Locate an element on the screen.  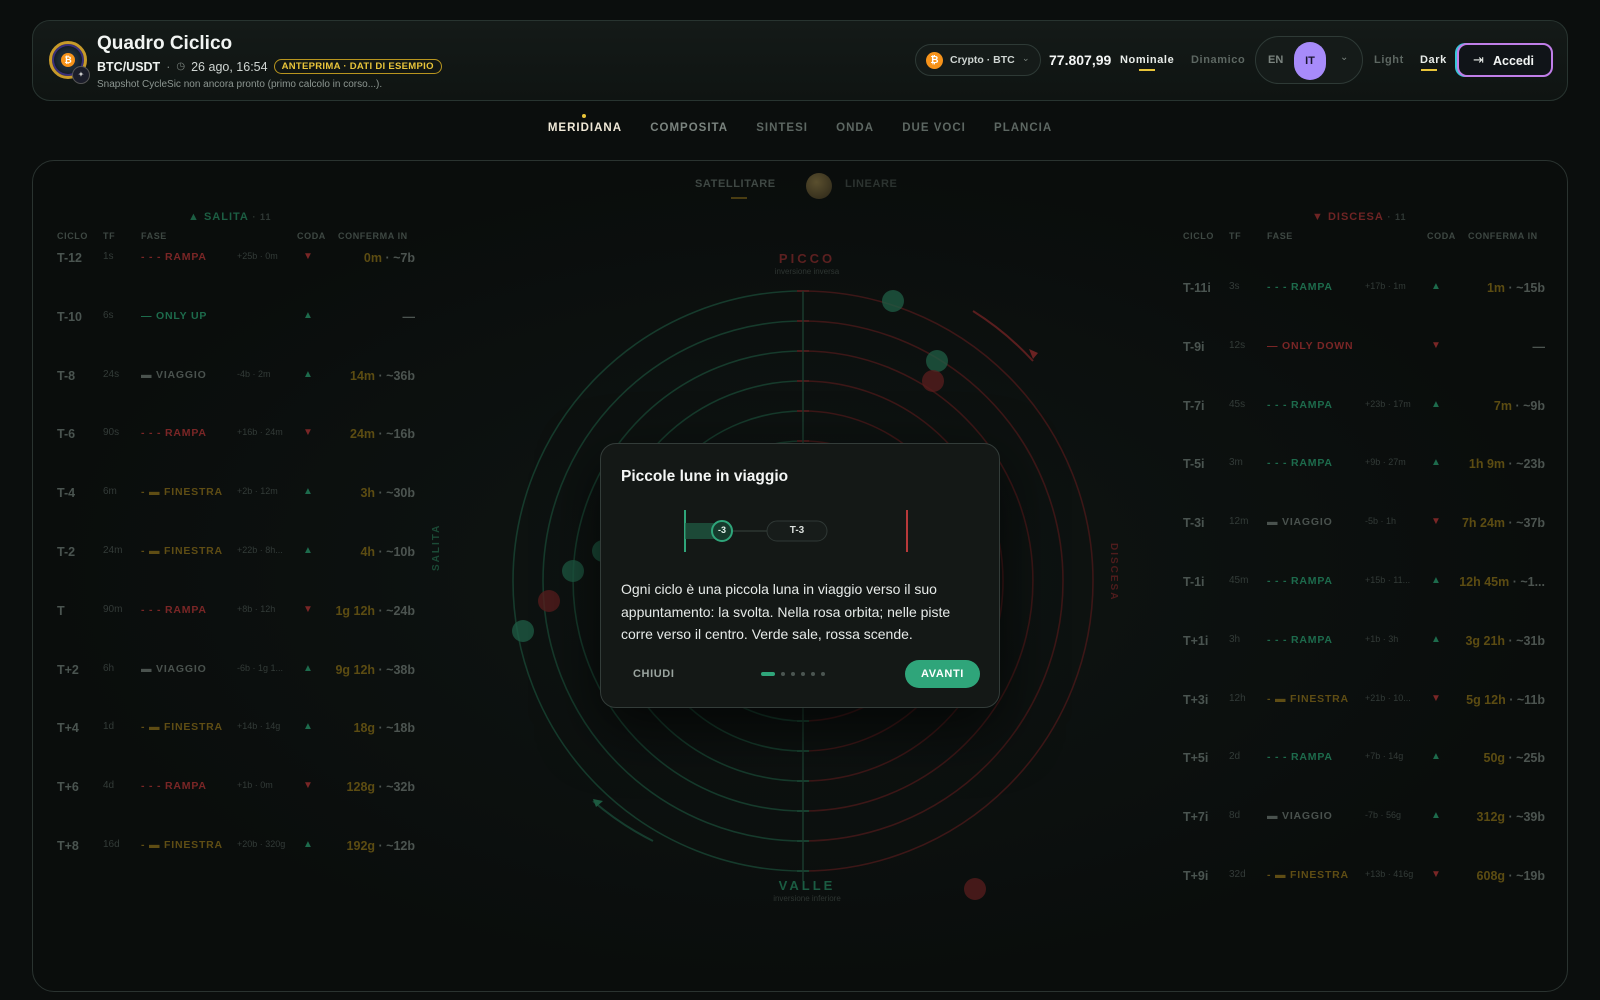
tab-plancia: PLANCIA is located at coordinates (1023, 128).